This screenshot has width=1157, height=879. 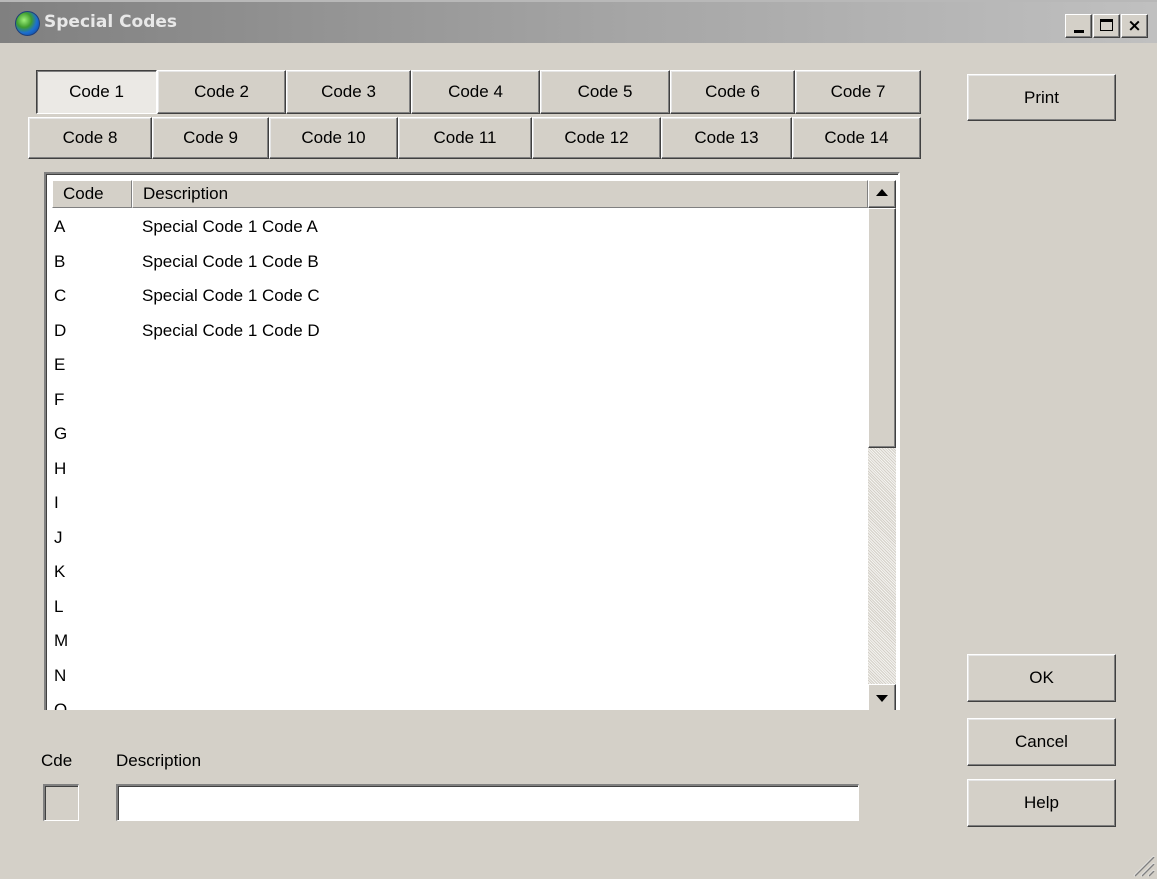 I want to click on arrow-up-icon, so click(x=882, y=192).